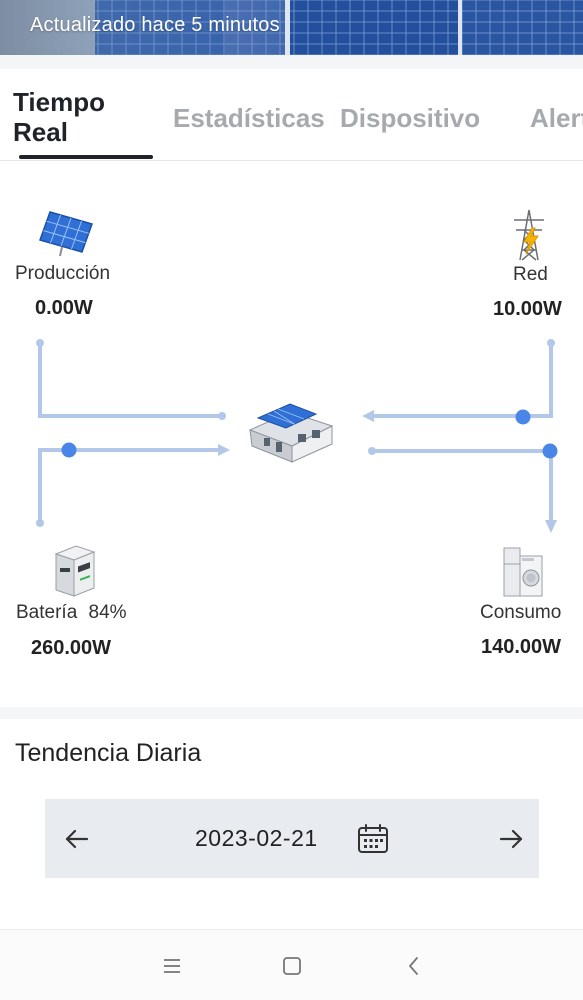 The image size is (583, 1000). I want to click on house-icon, so click(291, 433).